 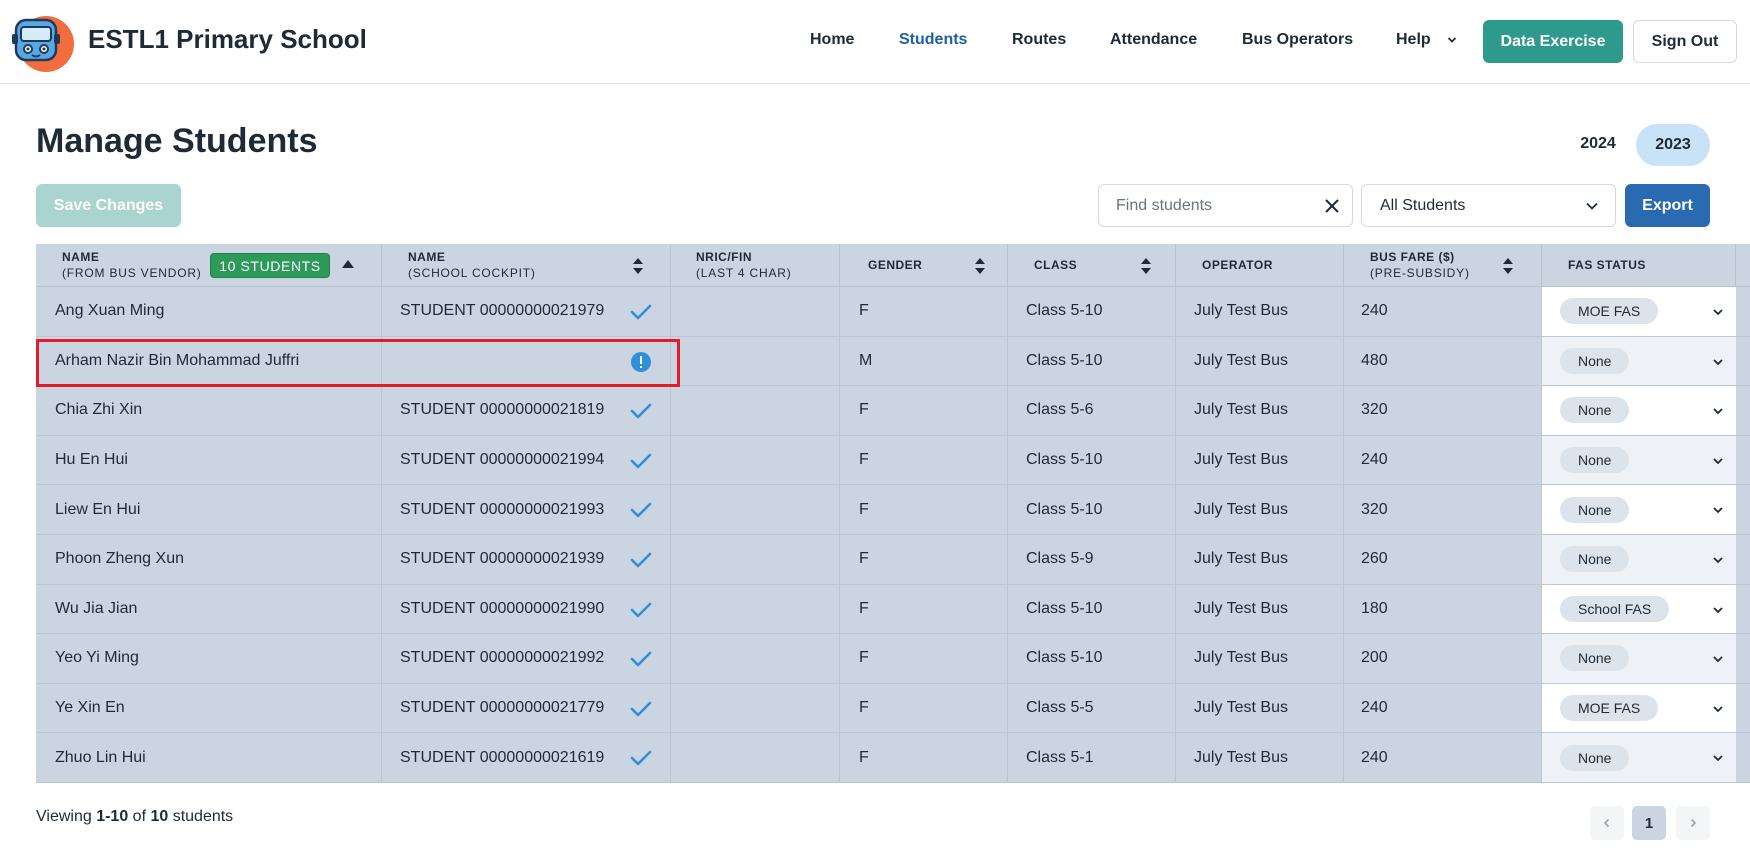 I want to click on cell-gender-text: F, so click(x=864, y=608).